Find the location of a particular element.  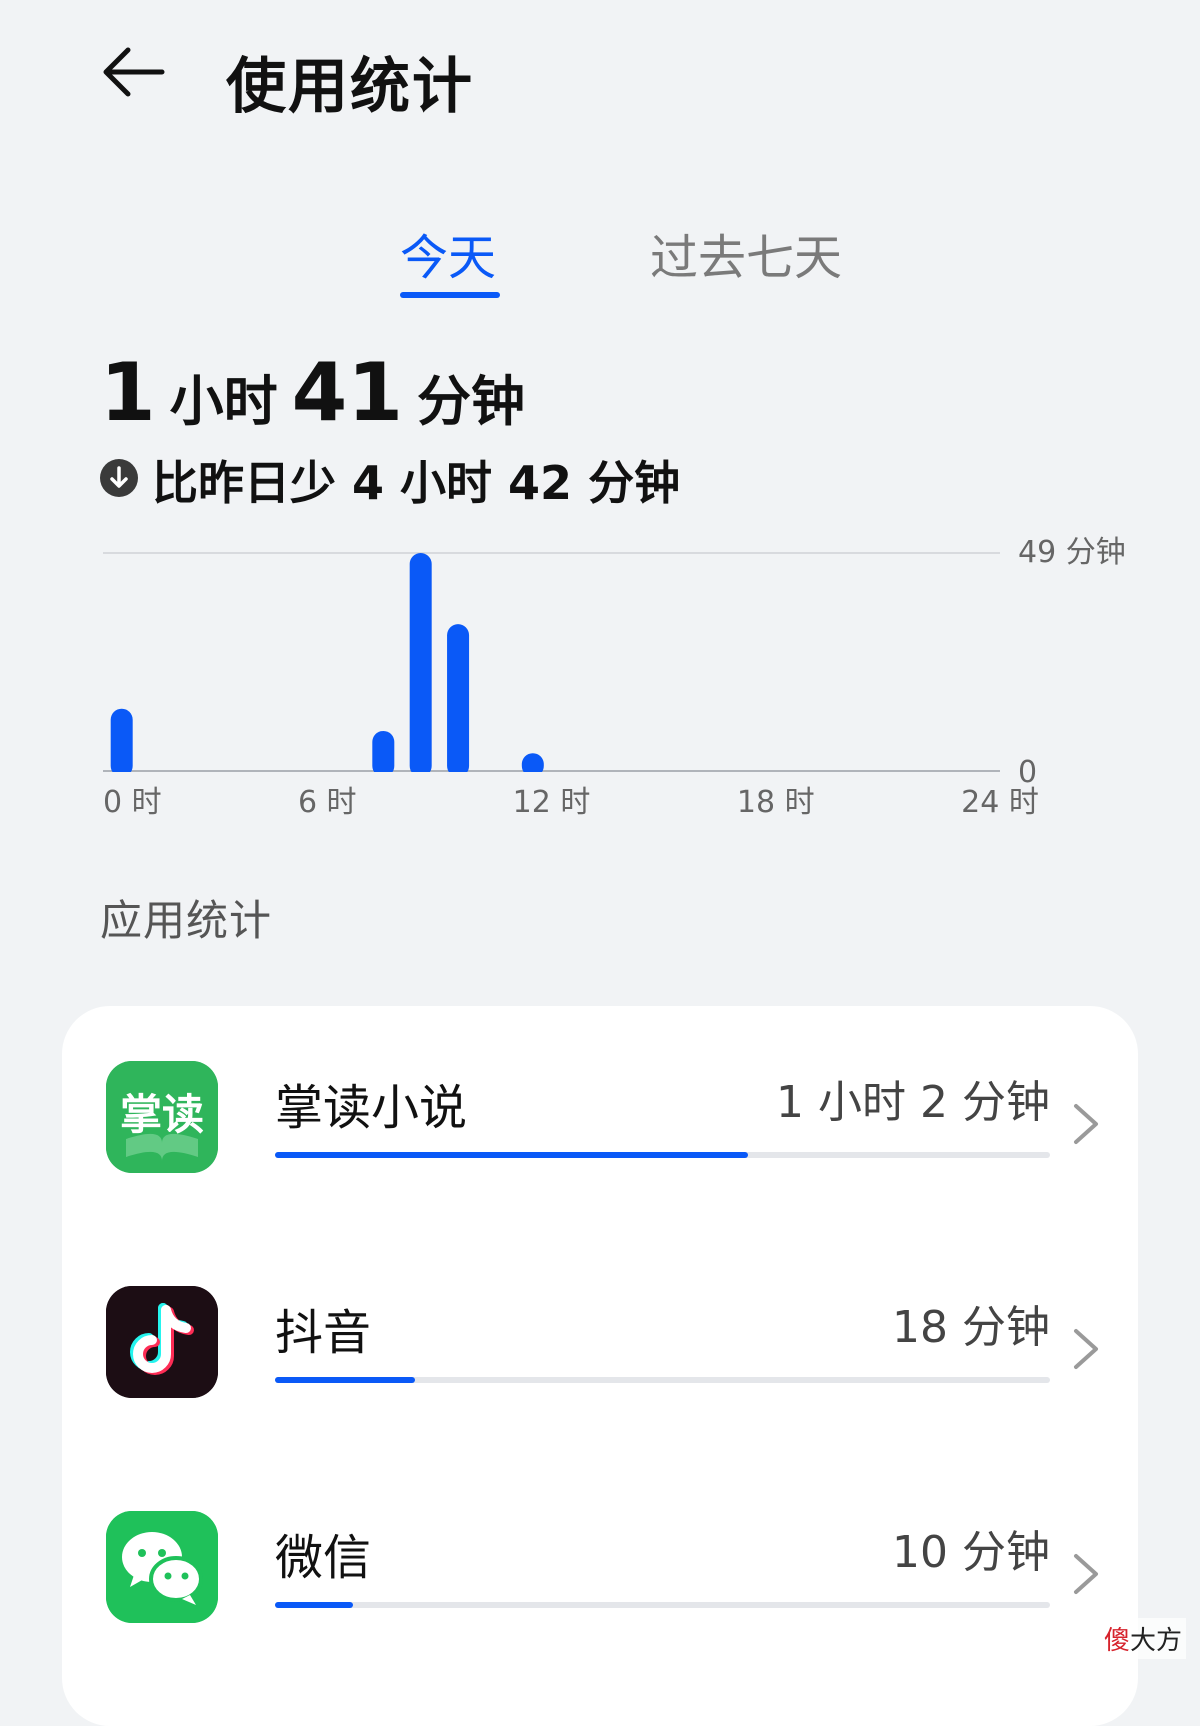

active-tab-indicator is located at coordinates (450, 295).